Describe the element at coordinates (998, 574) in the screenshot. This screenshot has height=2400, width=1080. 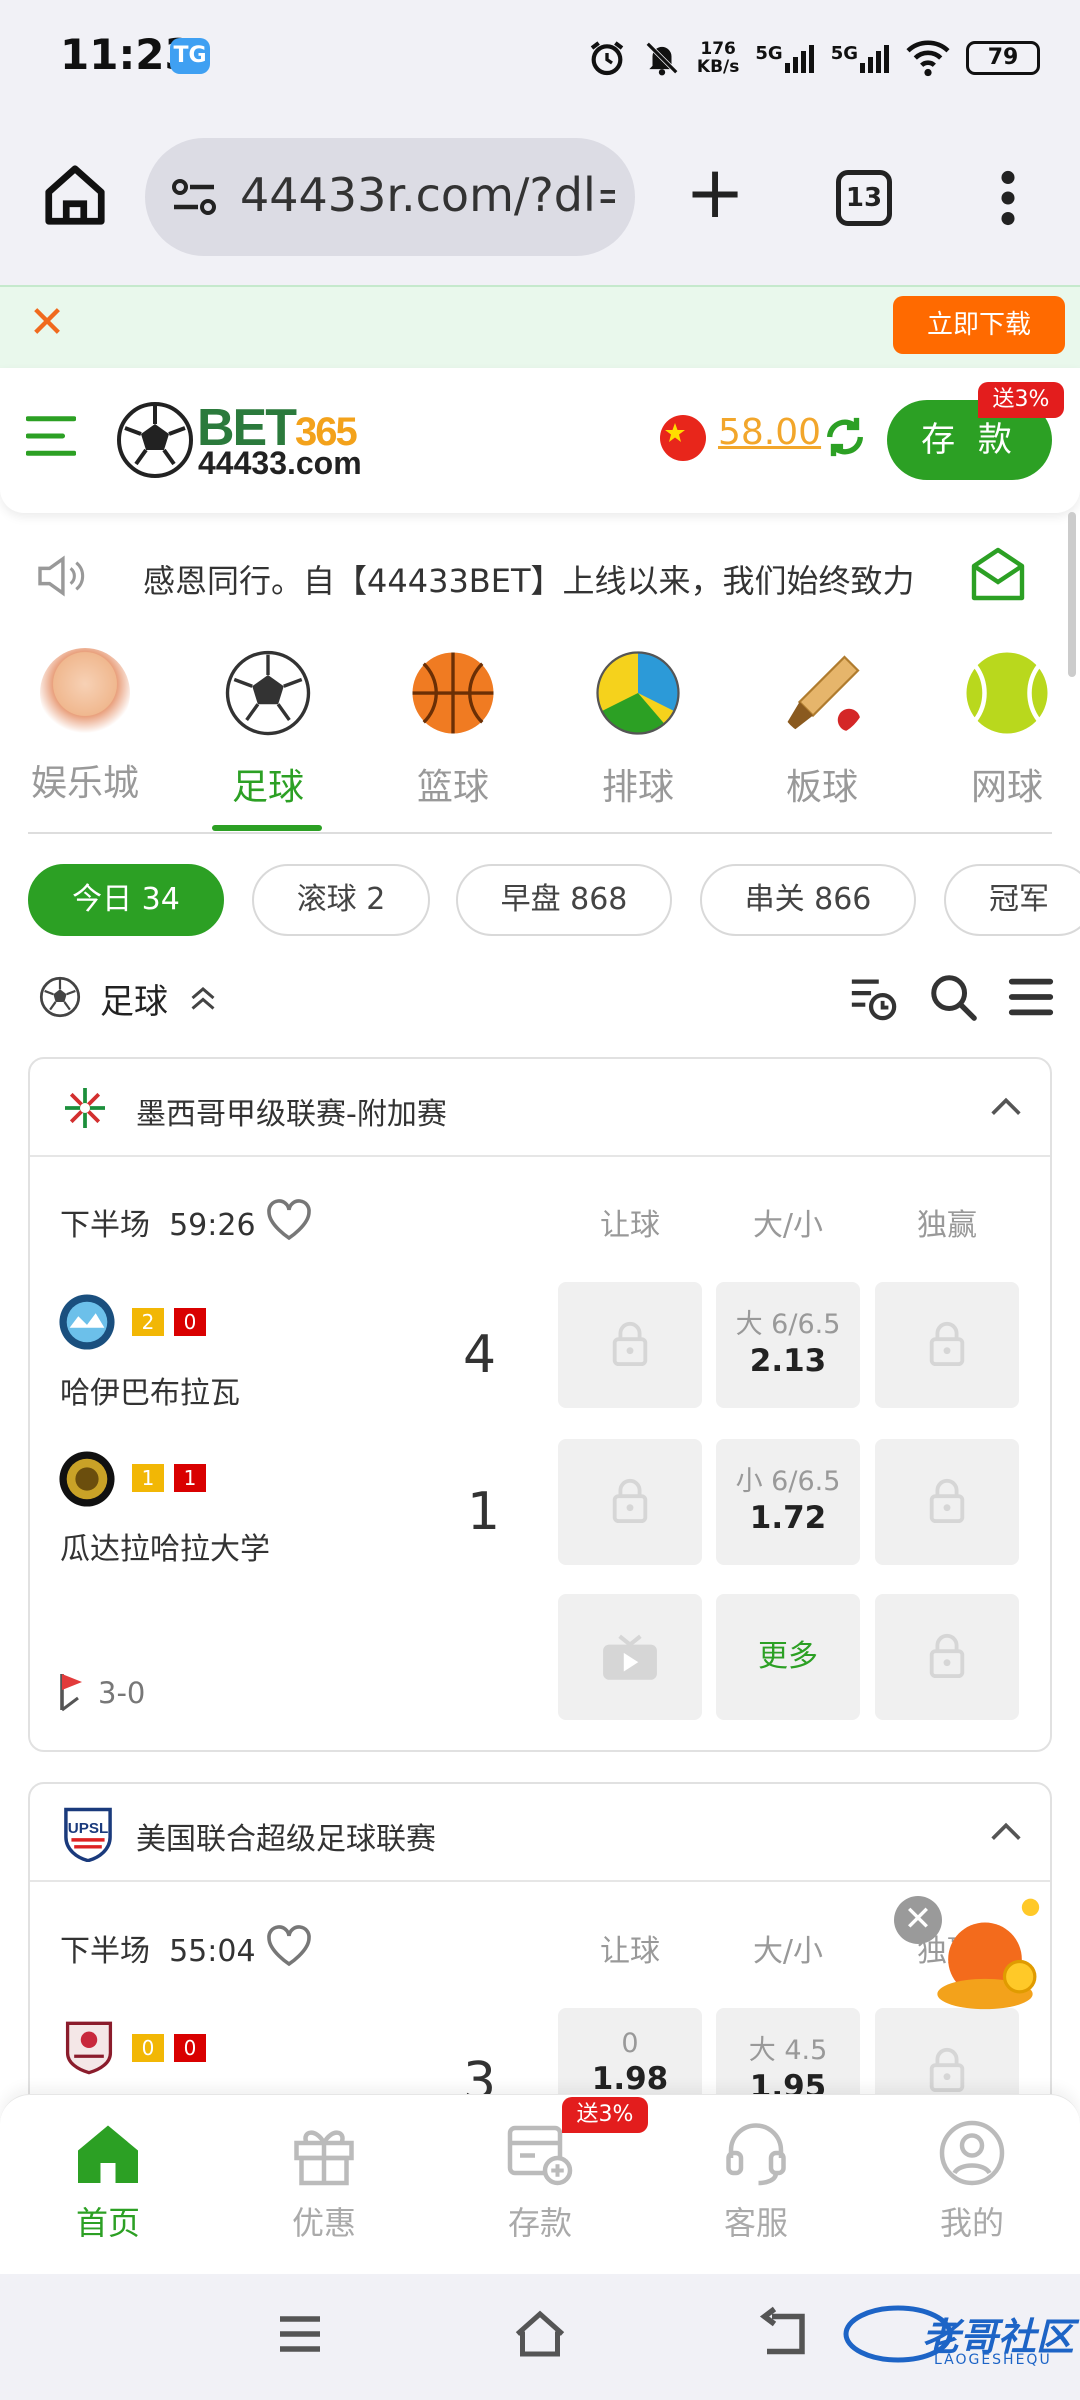
I see `mail-icon` at that location.